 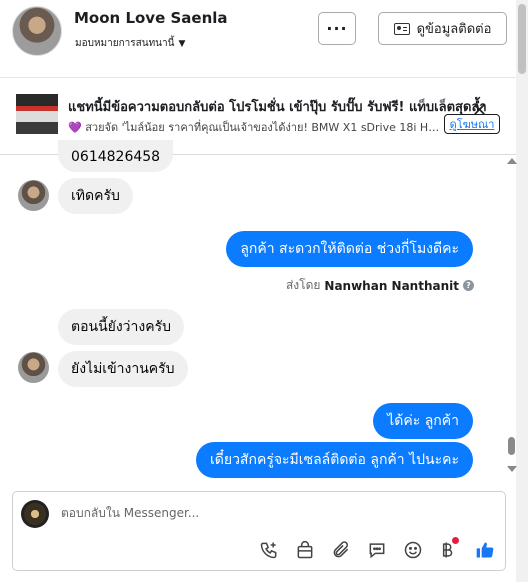 What do you see at coordinates (121, 327) in the screenshot?
I see `incoming-message: ตอนนี้ยังว่างครับ` at bounding box center [121, 327].